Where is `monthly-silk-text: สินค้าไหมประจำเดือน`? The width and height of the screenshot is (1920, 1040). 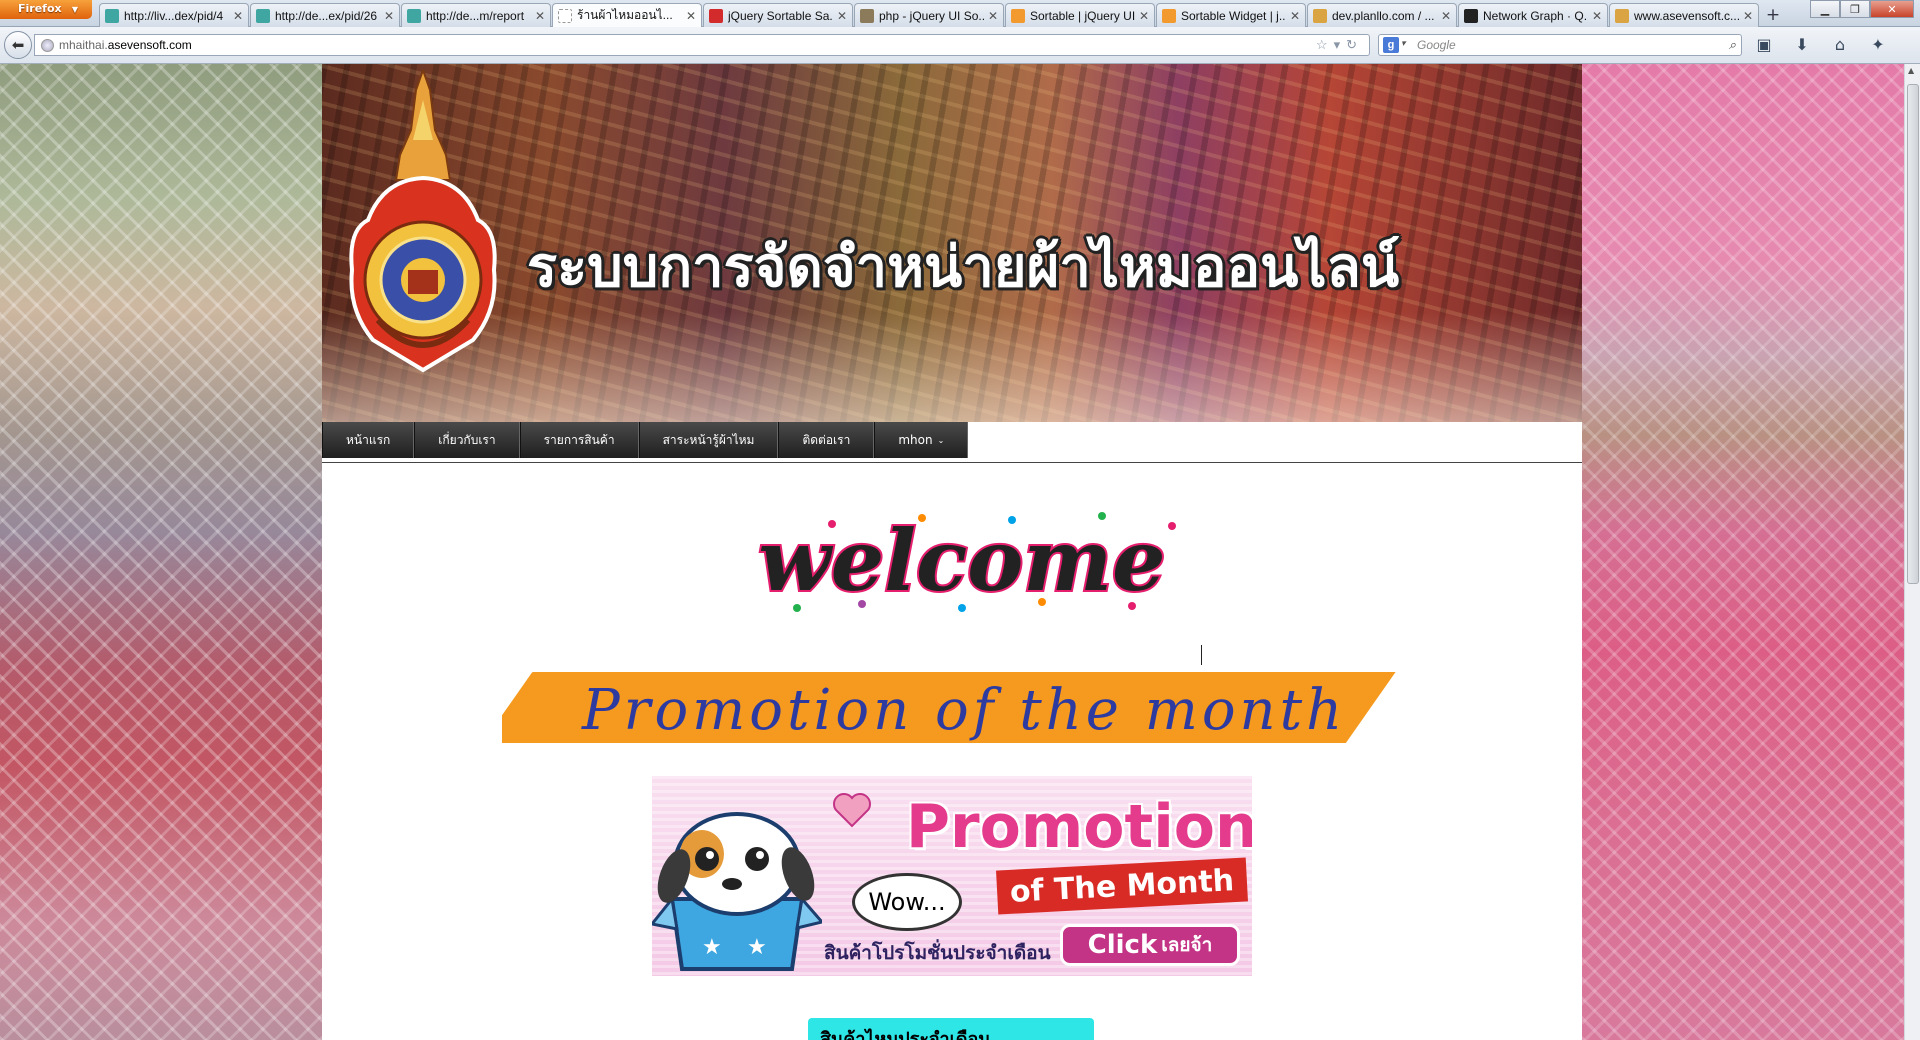 monthly-silk-text: สินค้าไหมประจำเดือน is located at coordinates (905, 1034).